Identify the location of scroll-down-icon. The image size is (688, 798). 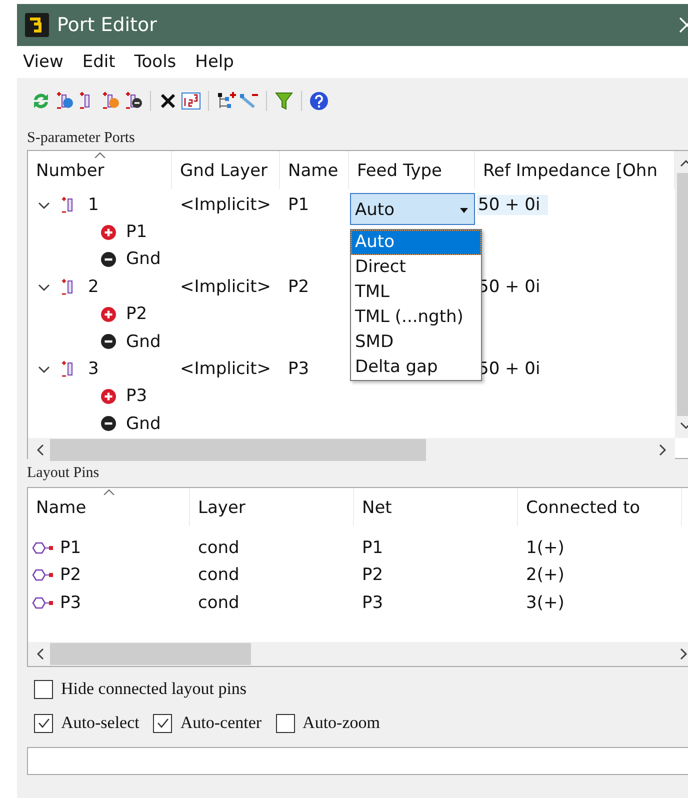
(684, 426).